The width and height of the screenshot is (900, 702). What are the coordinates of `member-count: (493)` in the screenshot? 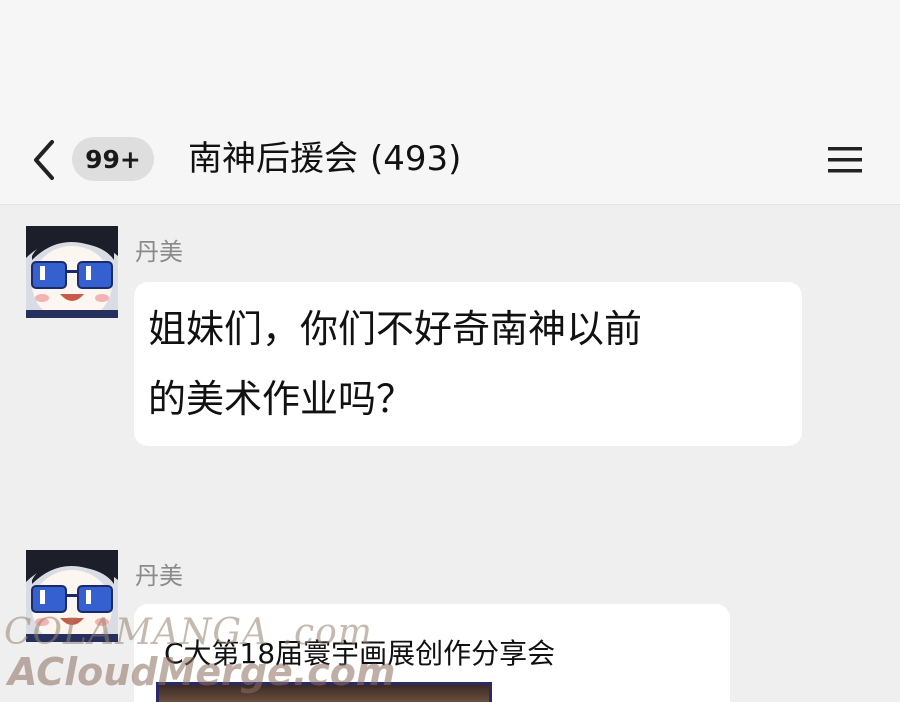 It's located at (416, 159).